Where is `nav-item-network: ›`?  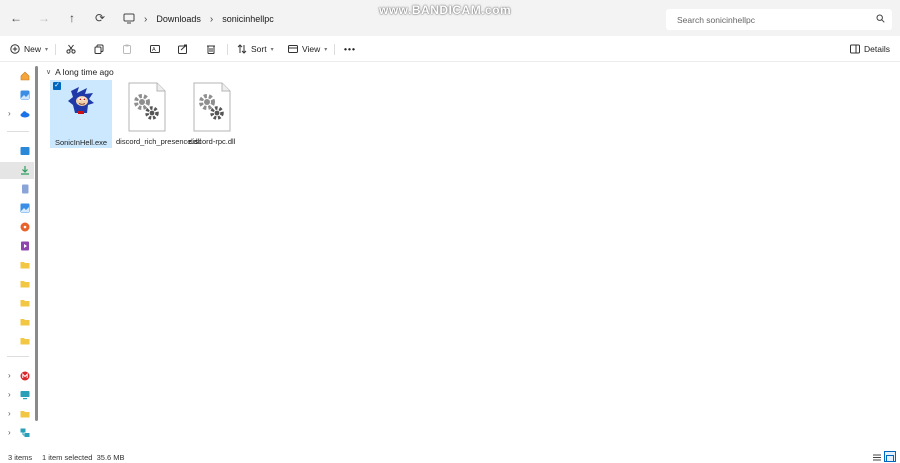 nav-item-network: › is located at coordinates (17, 433).